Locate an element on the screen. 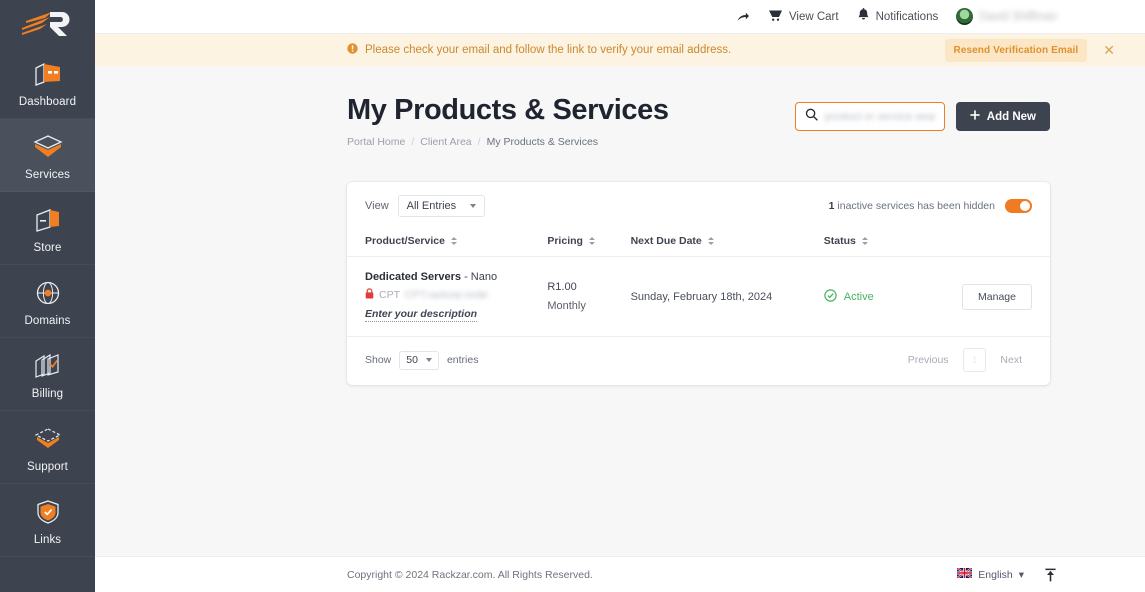 The image size is (1145, 592). column-header-next-due-date: Next Due Date is located at coordinates (727, 242).